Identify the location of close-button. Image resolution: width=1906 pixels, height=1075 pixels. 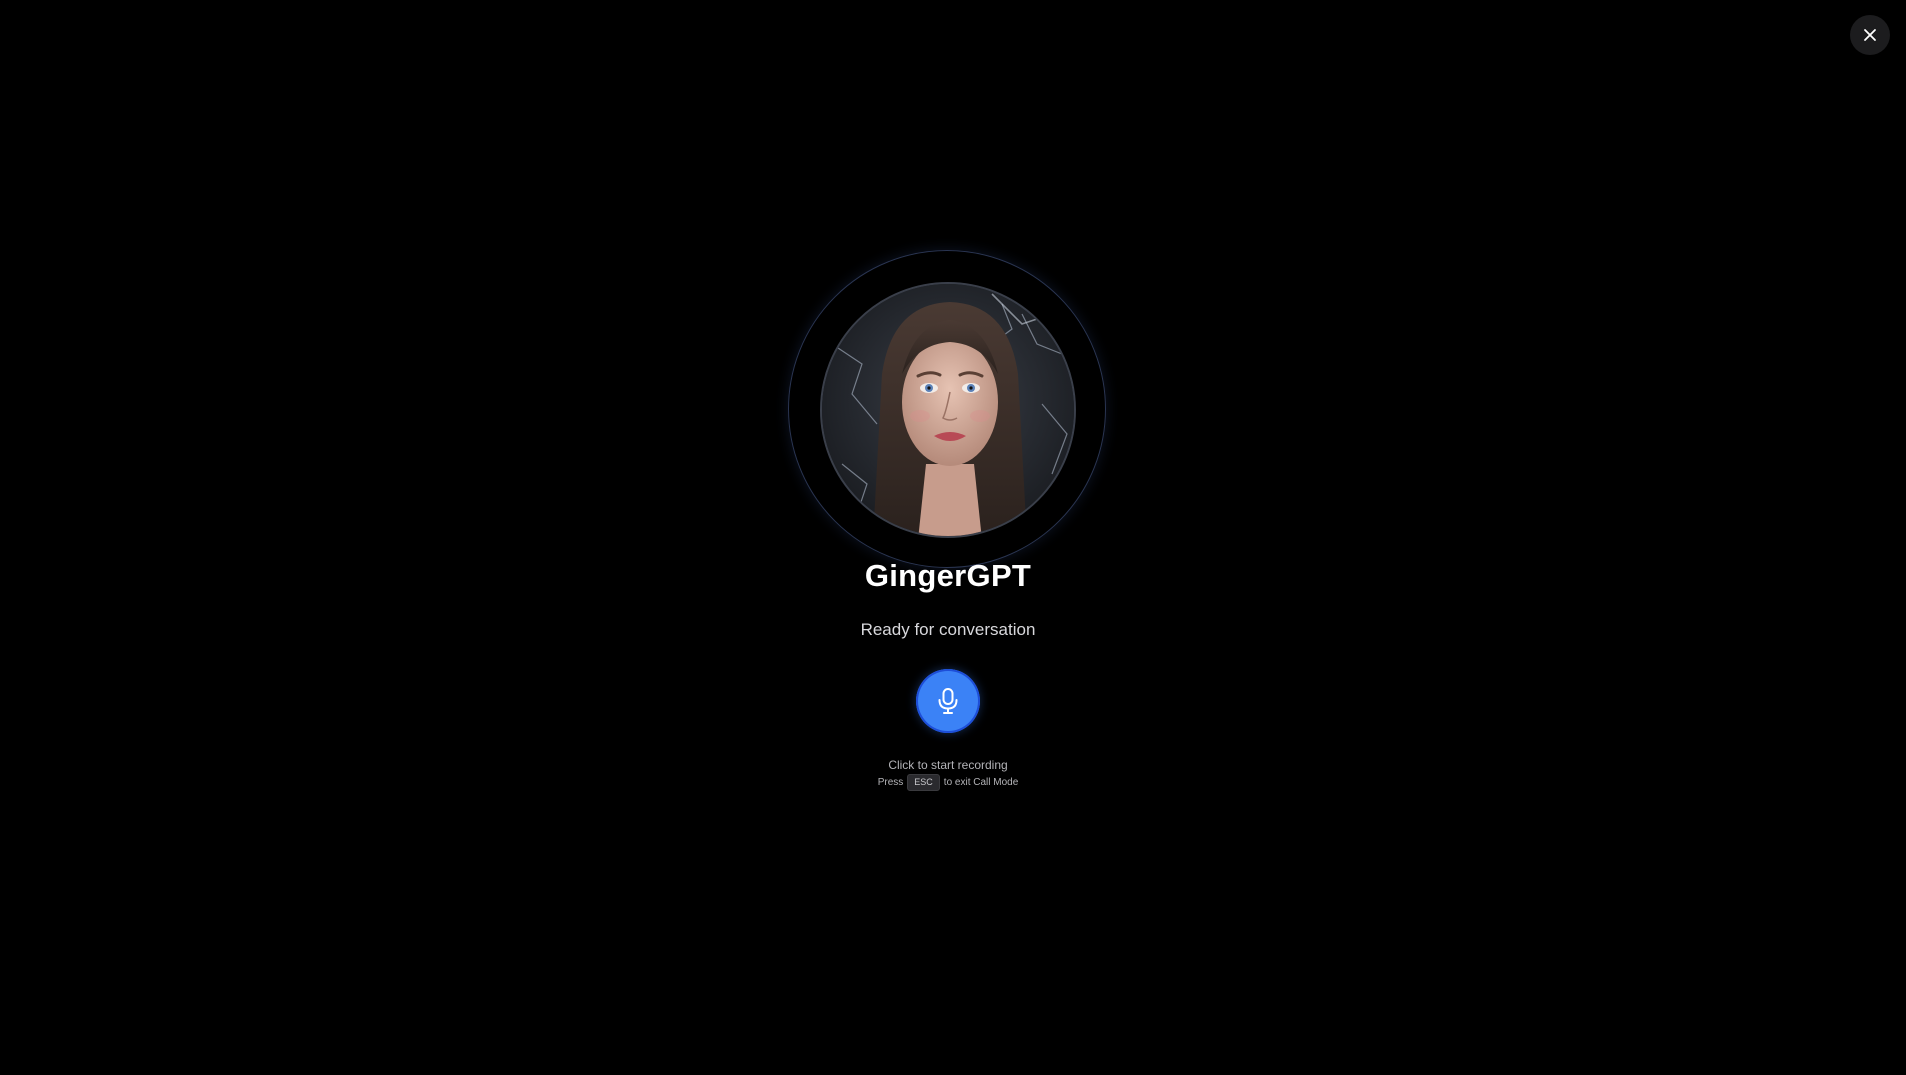
(1870, 35).